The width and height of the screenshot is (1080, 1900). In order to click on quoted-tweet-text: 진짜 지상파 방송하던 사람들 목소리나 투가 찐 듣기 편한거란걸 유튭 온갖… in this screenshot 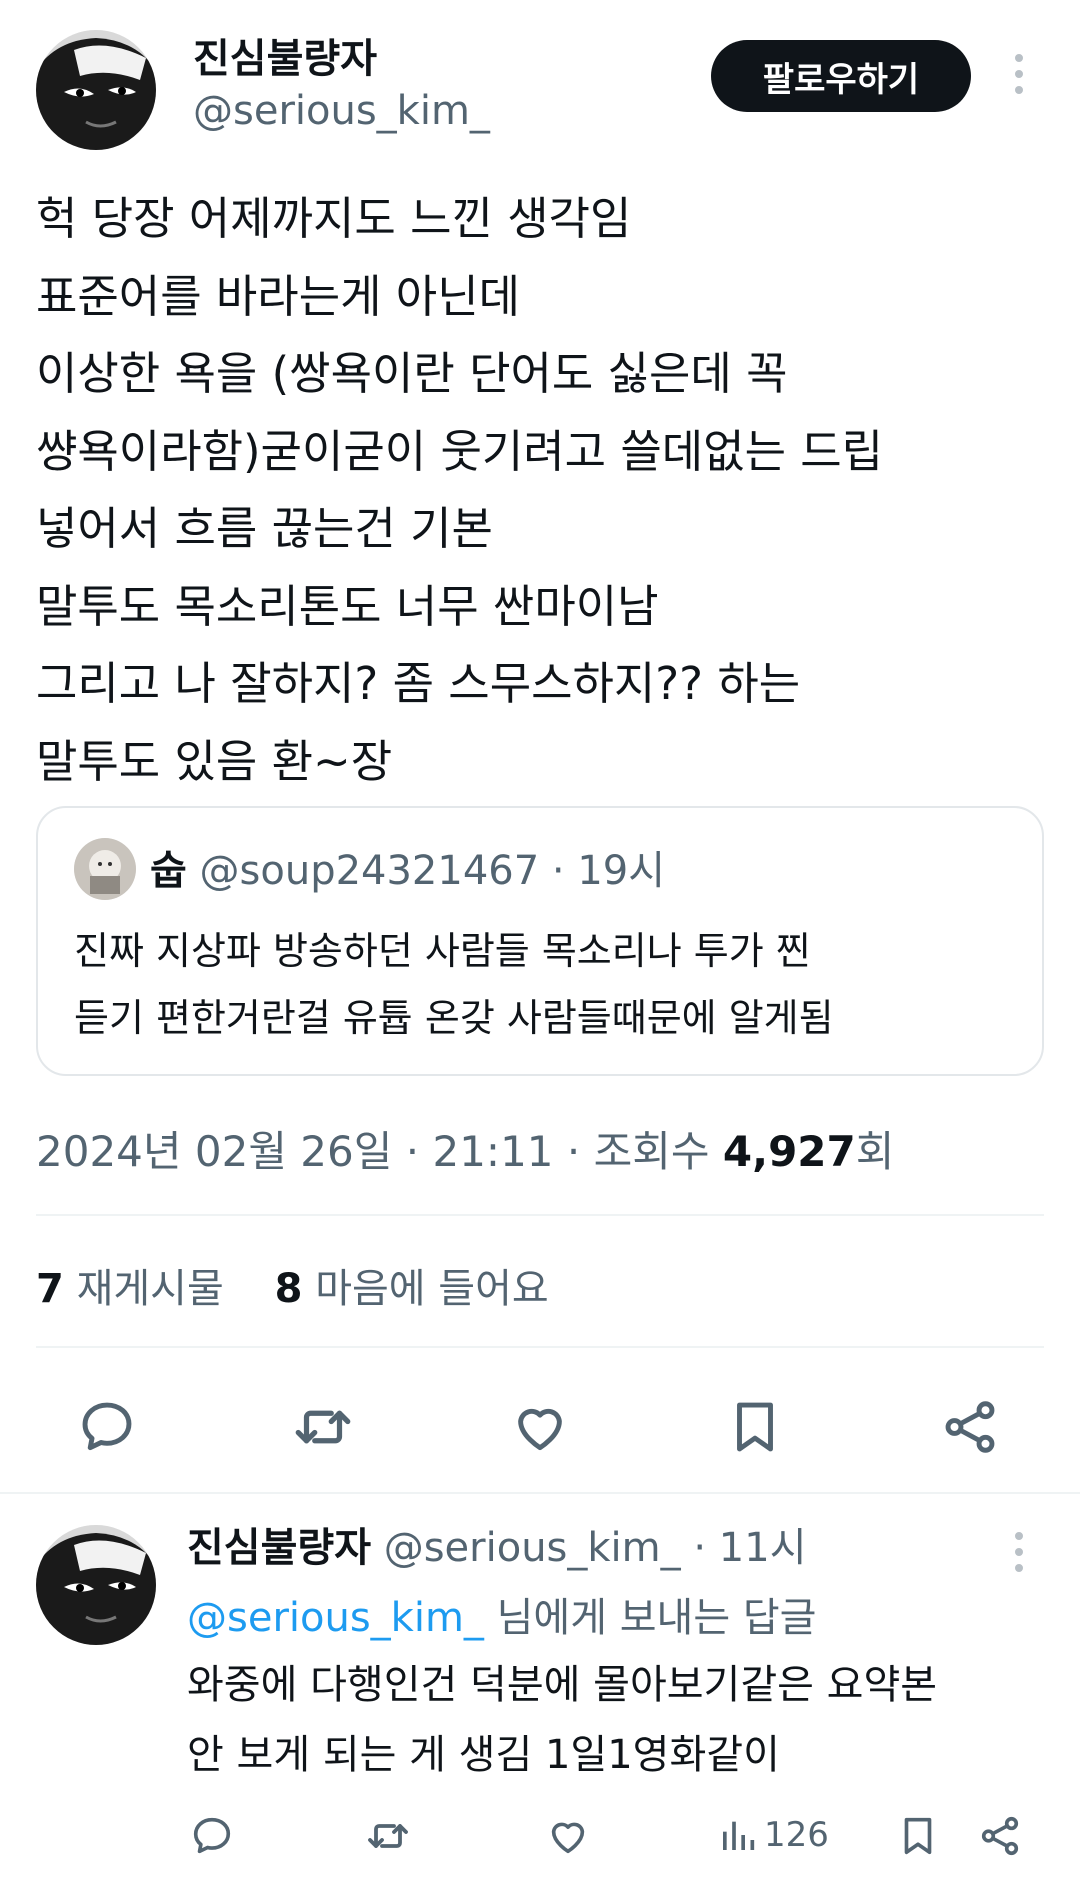, I will do `click(454, 985)`.